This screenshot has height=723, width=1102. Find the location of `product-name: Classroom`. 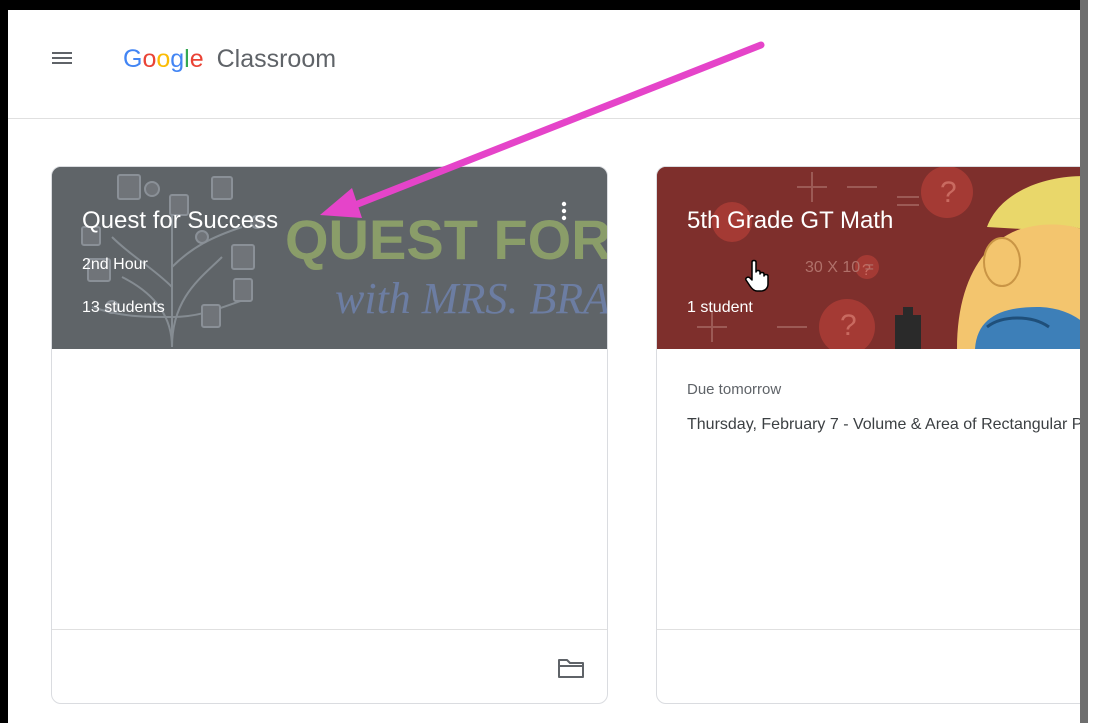

product-name: Classroom is located at coordinates (276, 59).